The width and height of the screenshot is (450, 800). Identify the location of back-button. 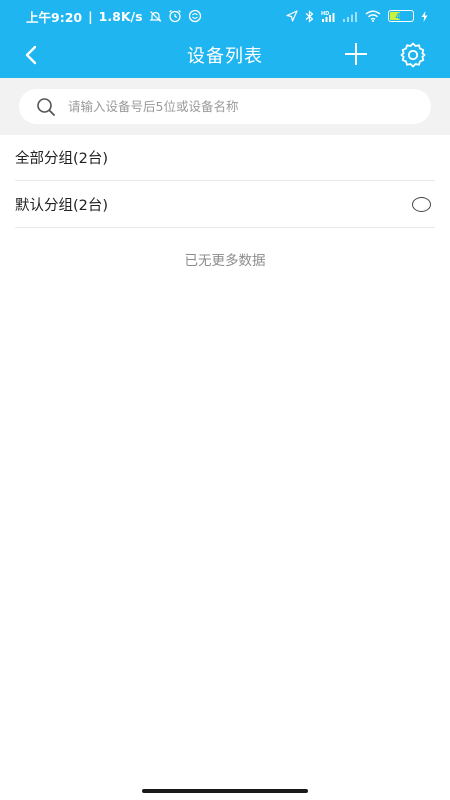
(31, 55).